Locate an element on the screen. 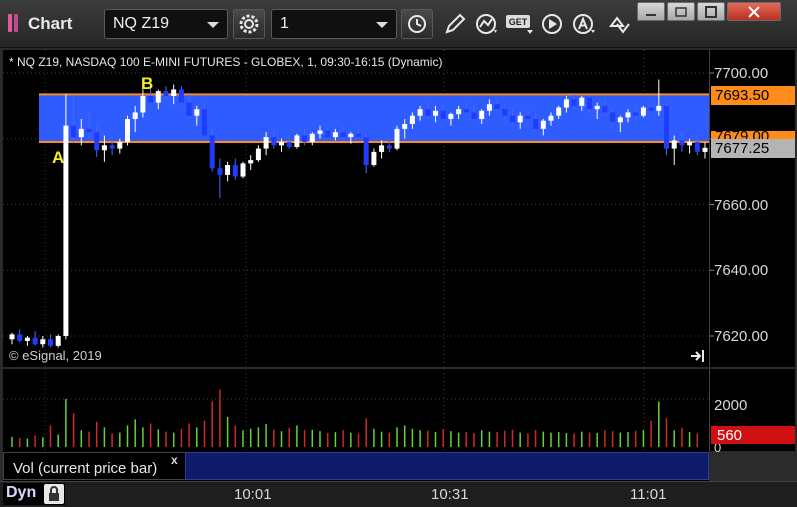  play-button is located at coordinates (552, 24).